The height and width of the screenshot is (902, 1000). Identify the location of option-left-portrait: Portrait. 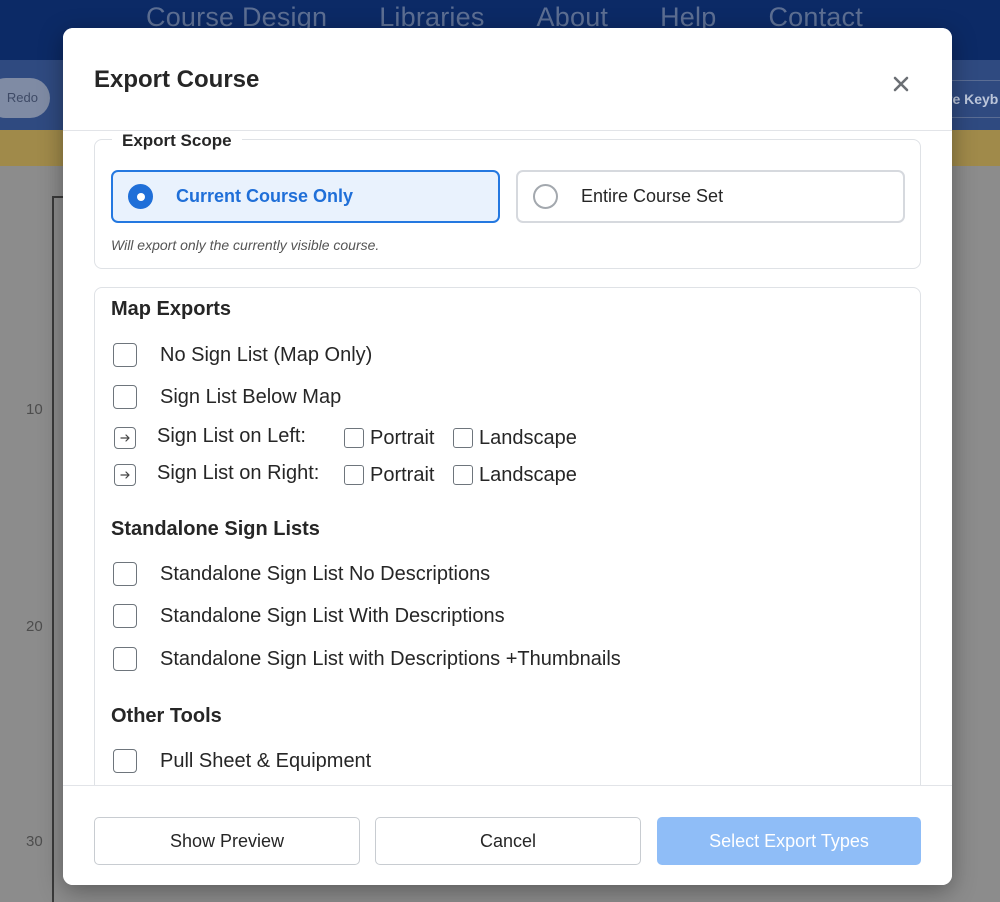
(389, 438).